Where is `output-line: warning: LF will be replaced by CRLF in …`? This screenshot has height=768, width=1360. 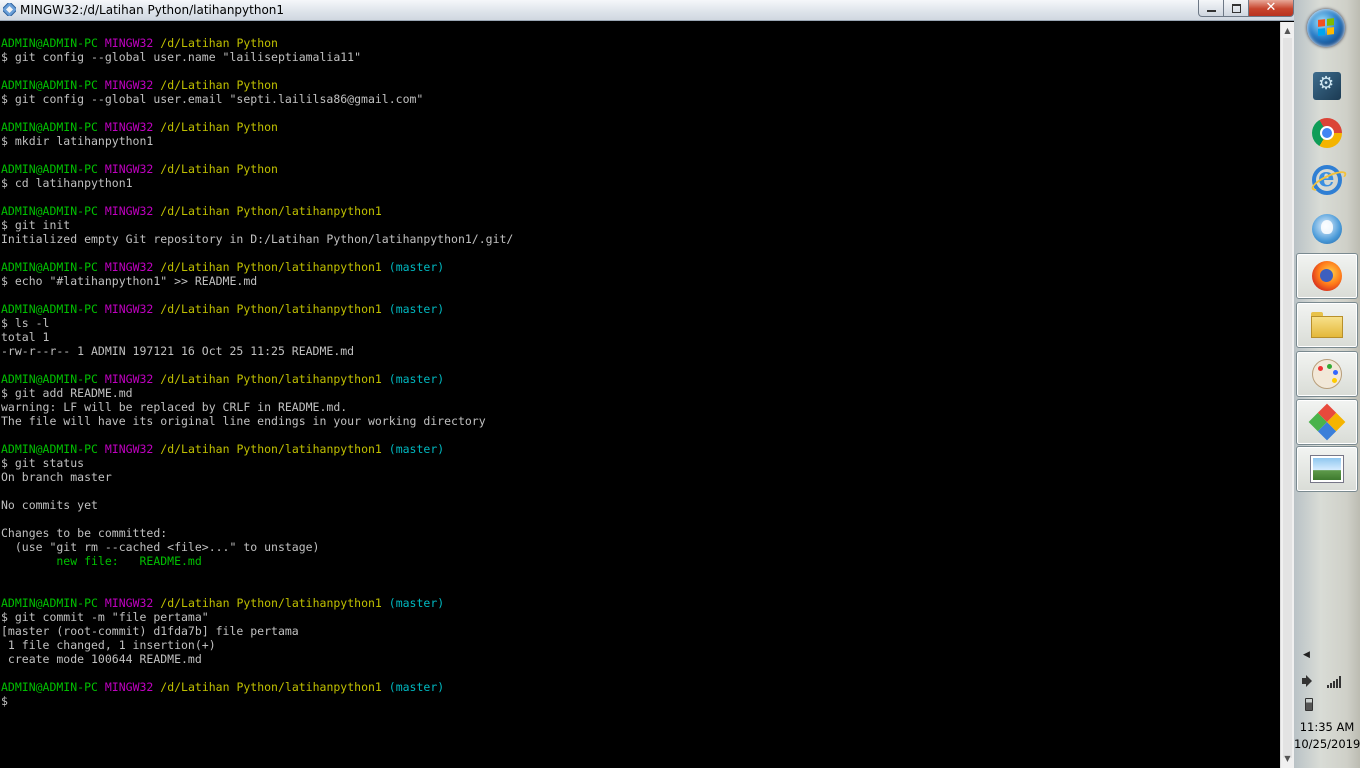
output-line: warning: LF will be replaced by CRLF in … is located at coordinates (174, 407).